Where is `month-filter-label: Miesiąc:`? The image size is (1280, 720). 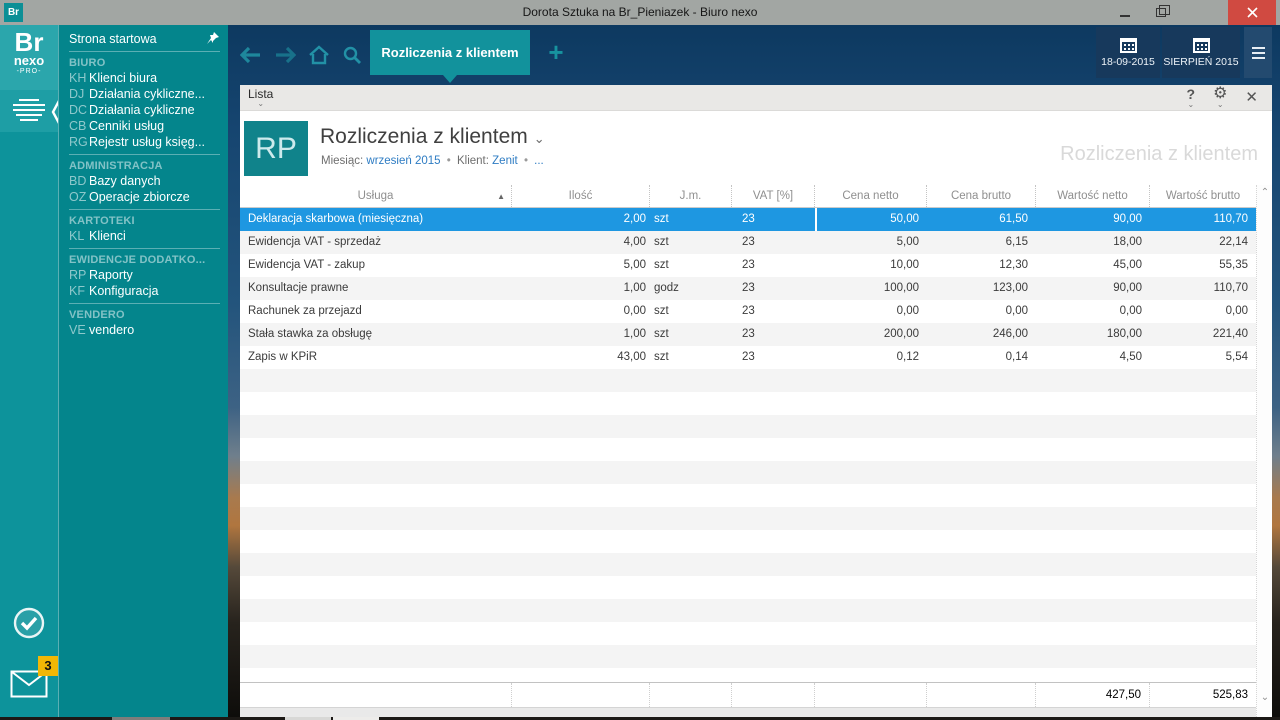 month-filter-label: Miesiąc: is located at coordinates (342, 161).